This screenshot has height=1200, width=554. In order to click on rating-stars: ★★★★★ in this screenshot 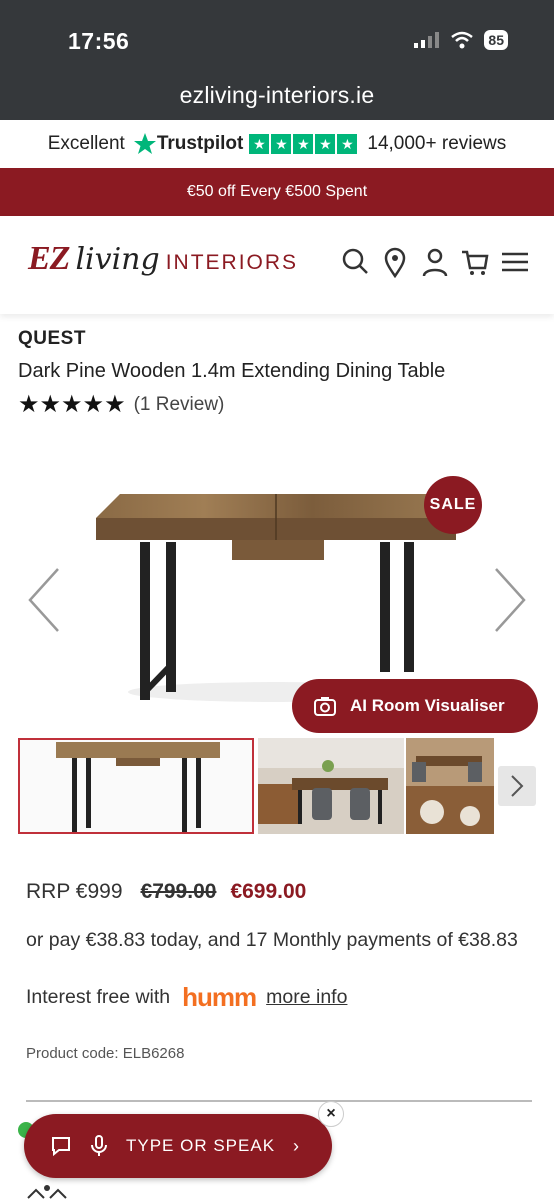, I will do `click(72, 404)`.